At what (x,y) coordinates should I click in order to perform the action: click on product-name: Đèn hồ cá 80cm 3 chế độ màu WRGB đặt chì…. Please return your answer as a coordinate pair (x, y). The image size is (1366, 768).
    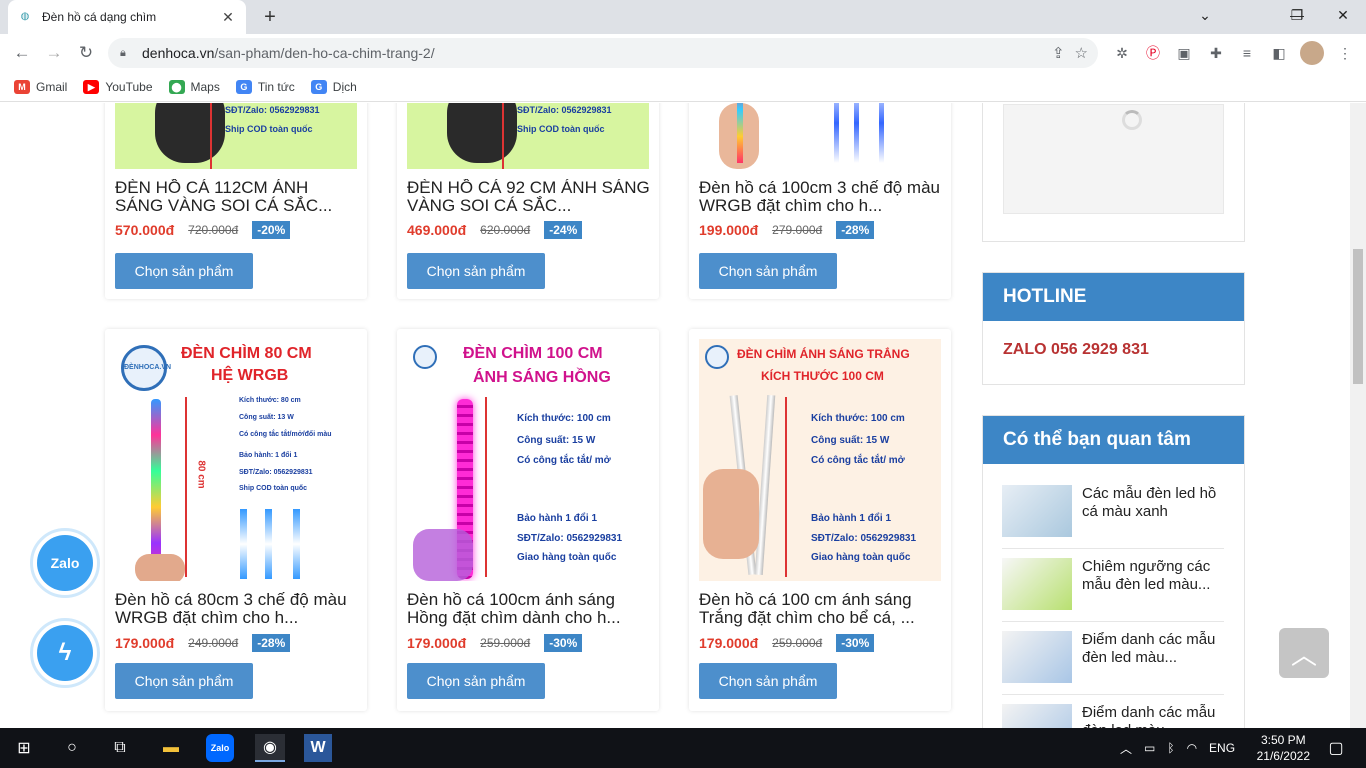
    Looking at the image, I should click on (238, 609).